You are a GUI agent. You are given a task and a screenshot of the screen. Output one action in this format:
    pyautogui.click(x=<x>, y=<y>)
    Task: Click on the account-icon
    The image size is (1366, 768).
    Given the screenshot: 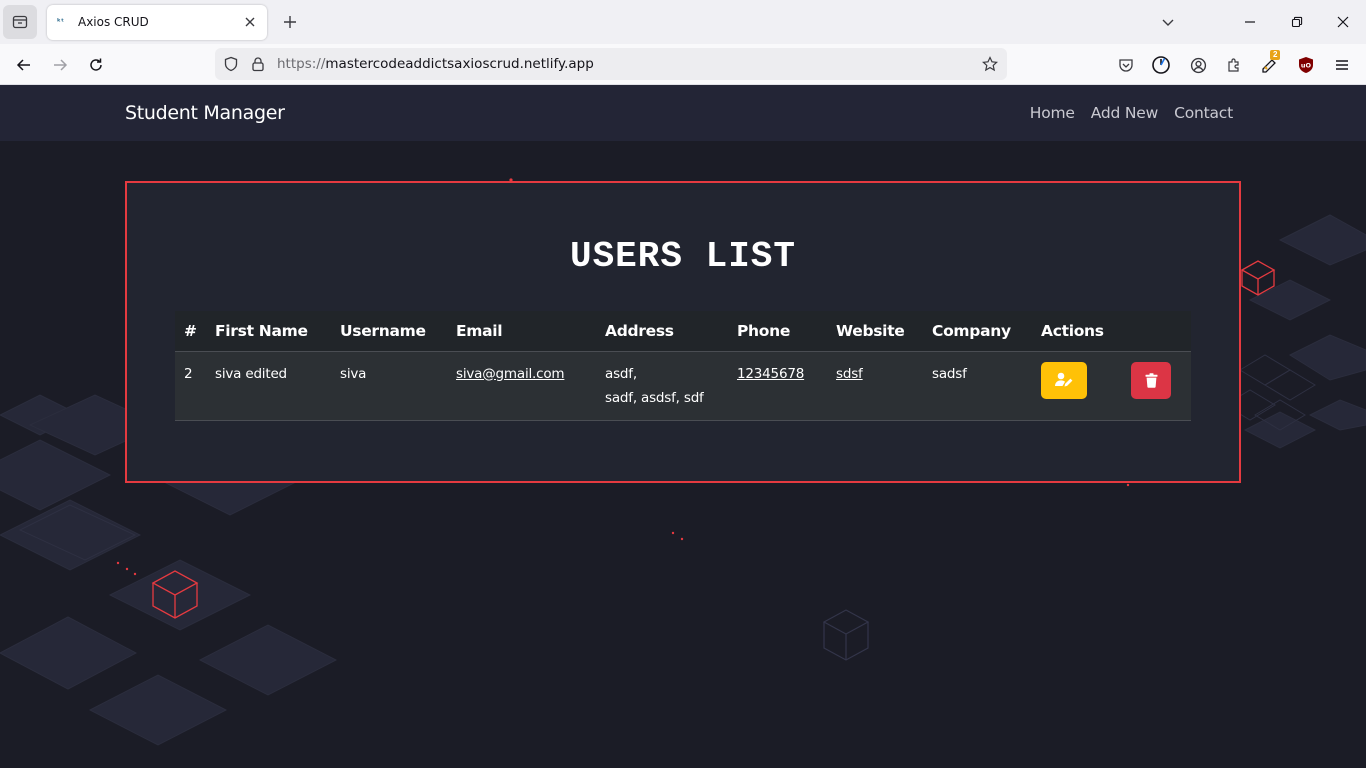 What is the action you would take?
    pyautogui.click(x=1198, y=65)
    